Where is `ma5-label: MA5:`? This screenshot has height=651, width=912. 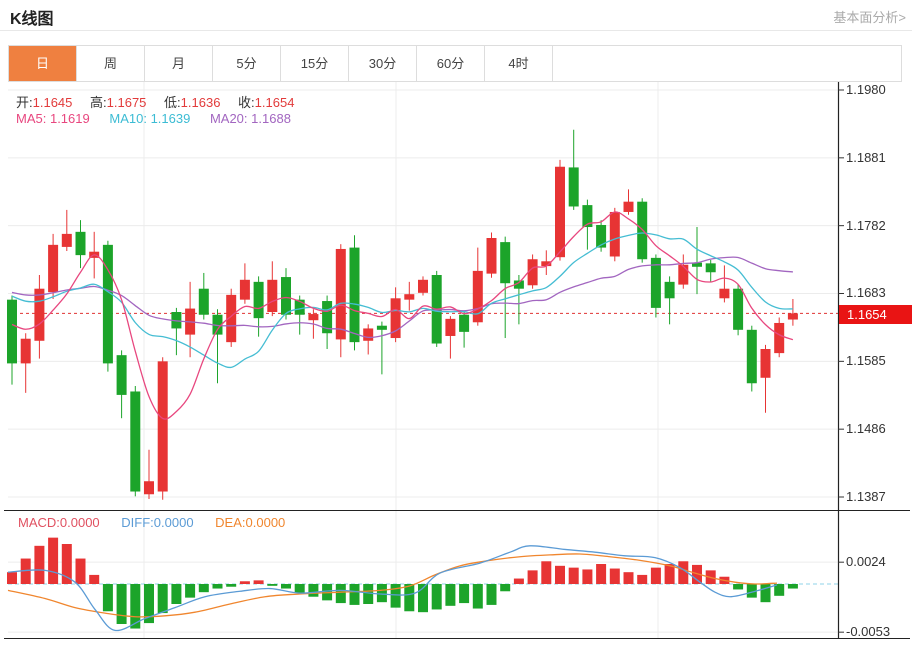 ma5-label: MA5: is located at coordinates (31, 118).